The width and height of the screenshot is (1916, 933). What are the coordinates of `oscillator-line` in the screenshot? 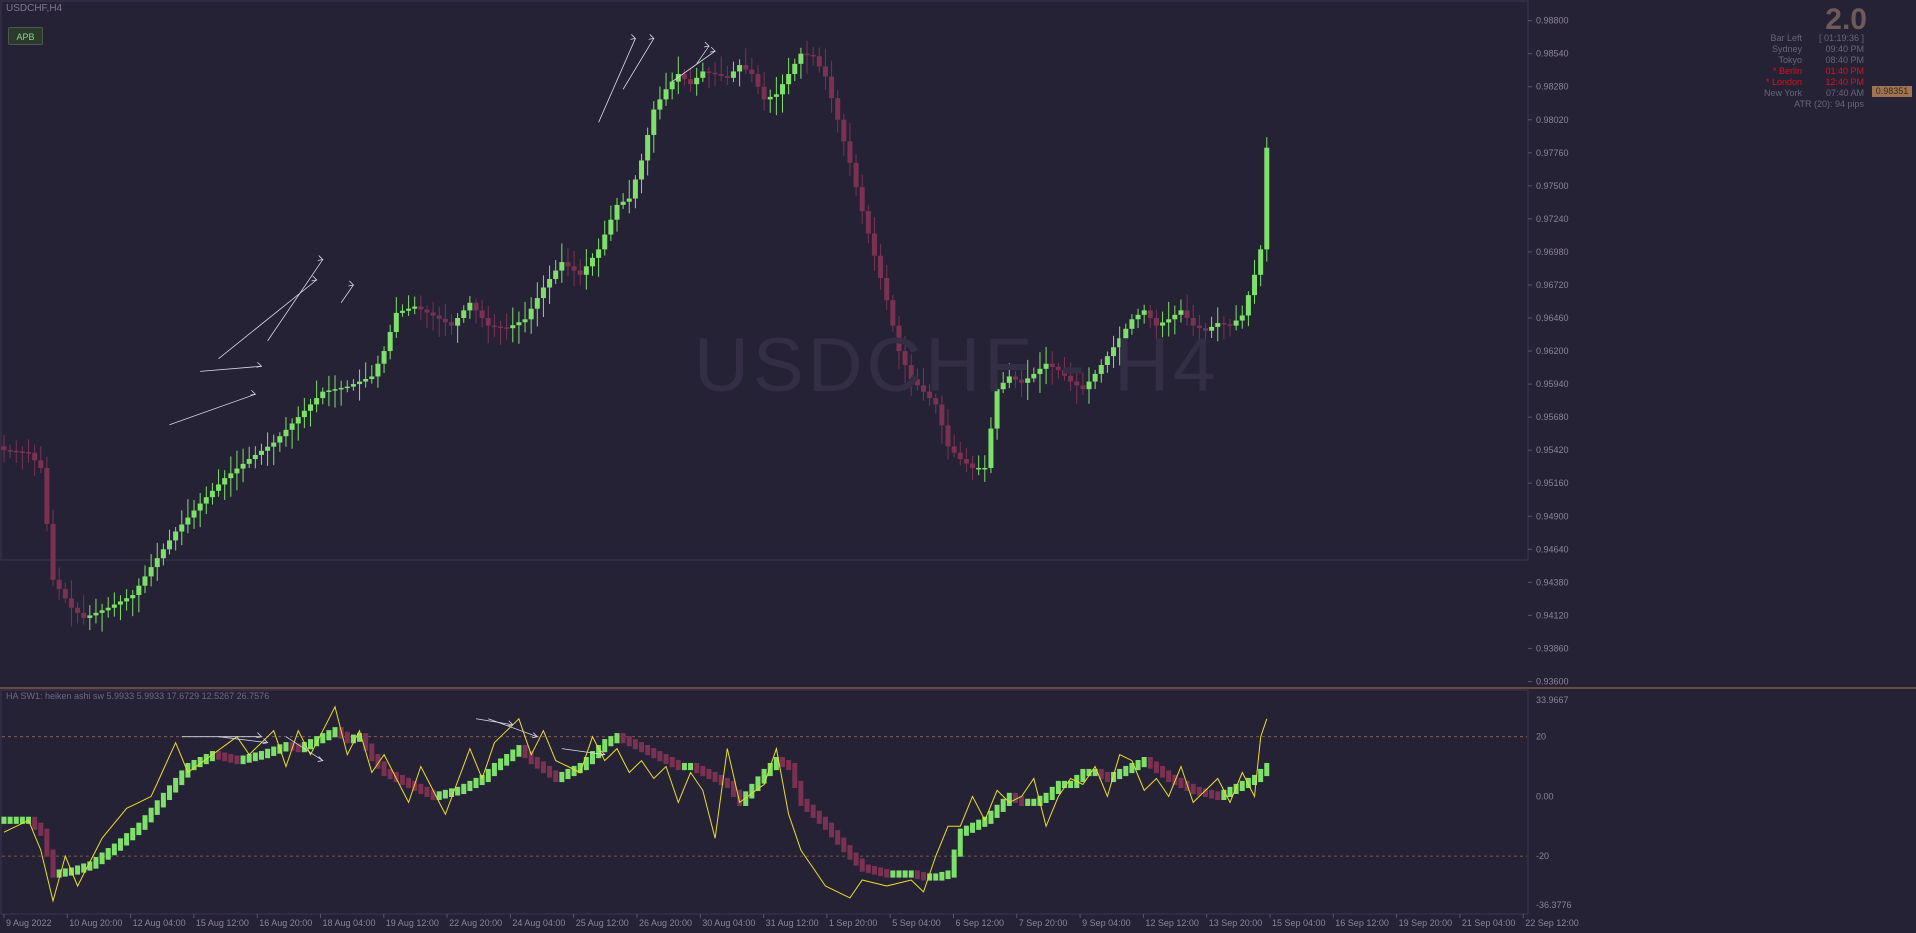 It's located at (635, 804).